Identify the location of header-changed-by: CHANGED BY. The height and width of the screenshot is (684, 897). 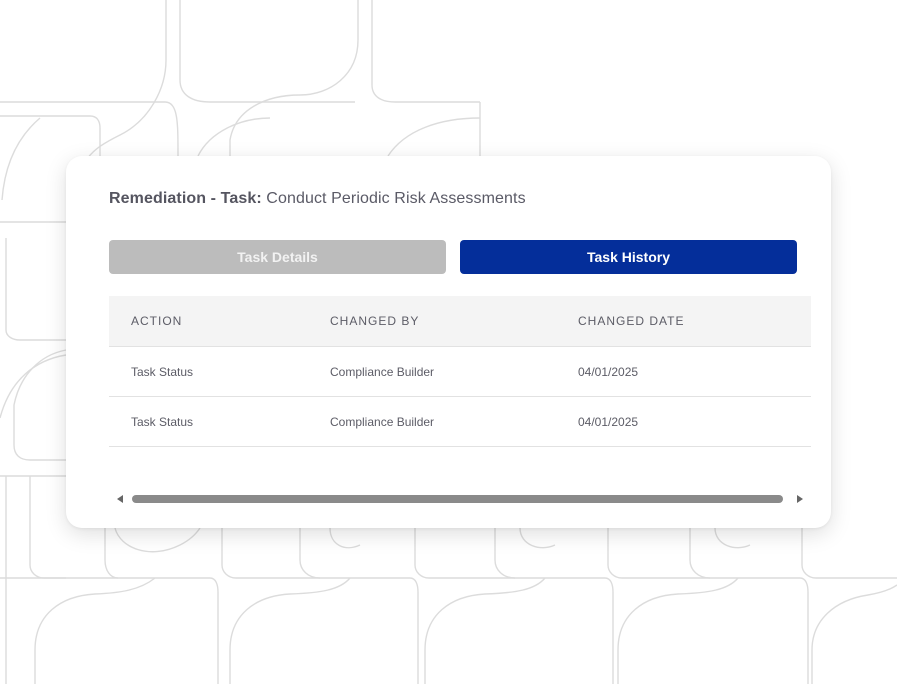
(374, 321).